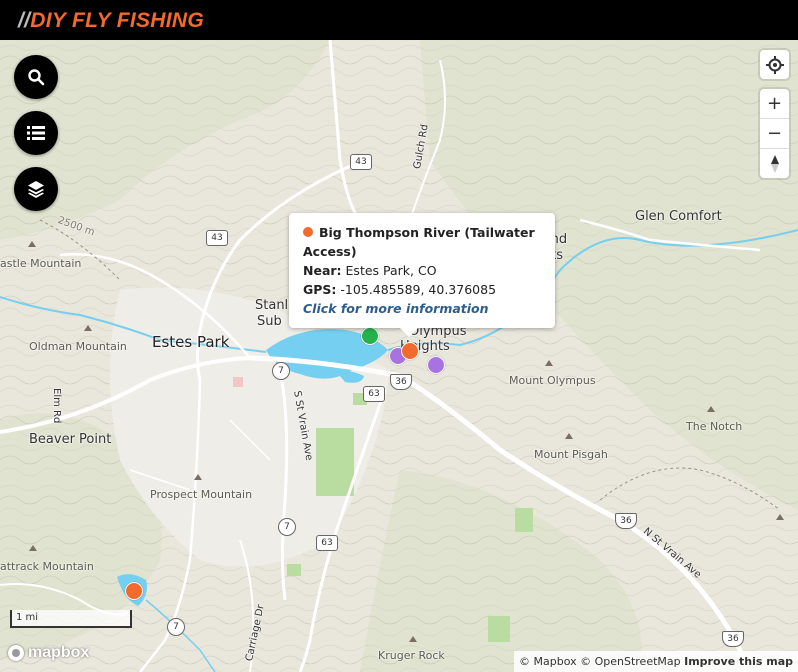 The image size is (798, 672). I want to click on list-button, so click(36, 133).